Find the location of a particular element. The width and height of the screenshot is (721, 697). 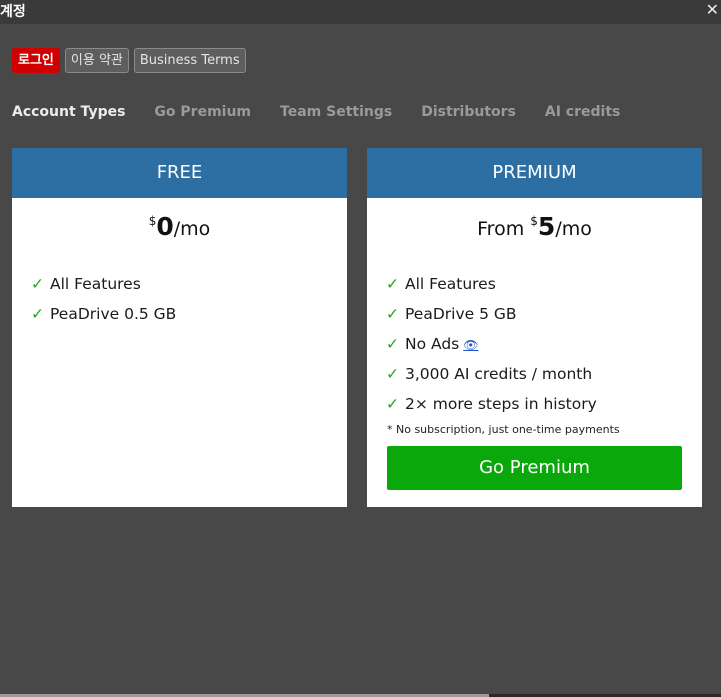

free-plan-header: FREE is located at coordinates (179, 173).